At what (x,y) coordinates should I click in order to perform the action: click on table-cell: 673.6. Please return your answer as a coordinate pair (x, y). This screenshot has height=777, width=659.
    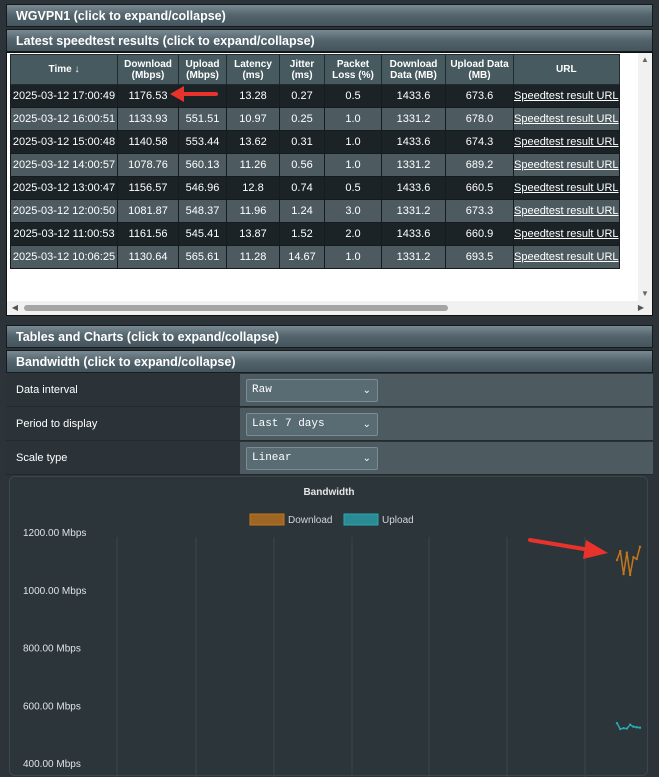
    Looking at the image, I should click on (479, 96).